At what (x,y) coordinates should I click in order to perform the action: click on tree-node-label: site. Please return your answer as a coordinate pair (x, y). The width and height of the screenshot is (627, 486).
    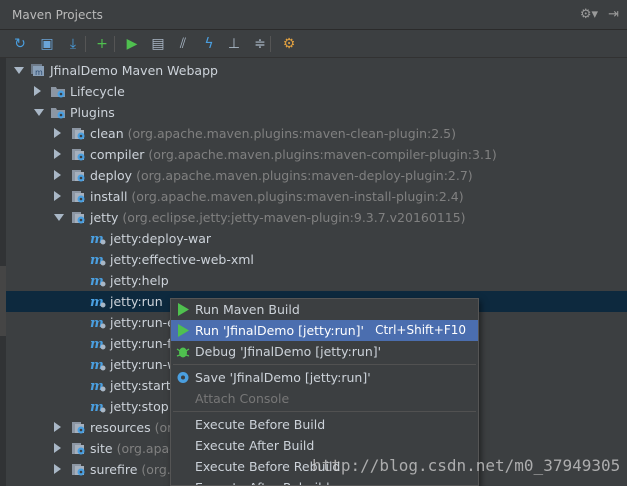
    Looking at the image, I should click on (101, 448).